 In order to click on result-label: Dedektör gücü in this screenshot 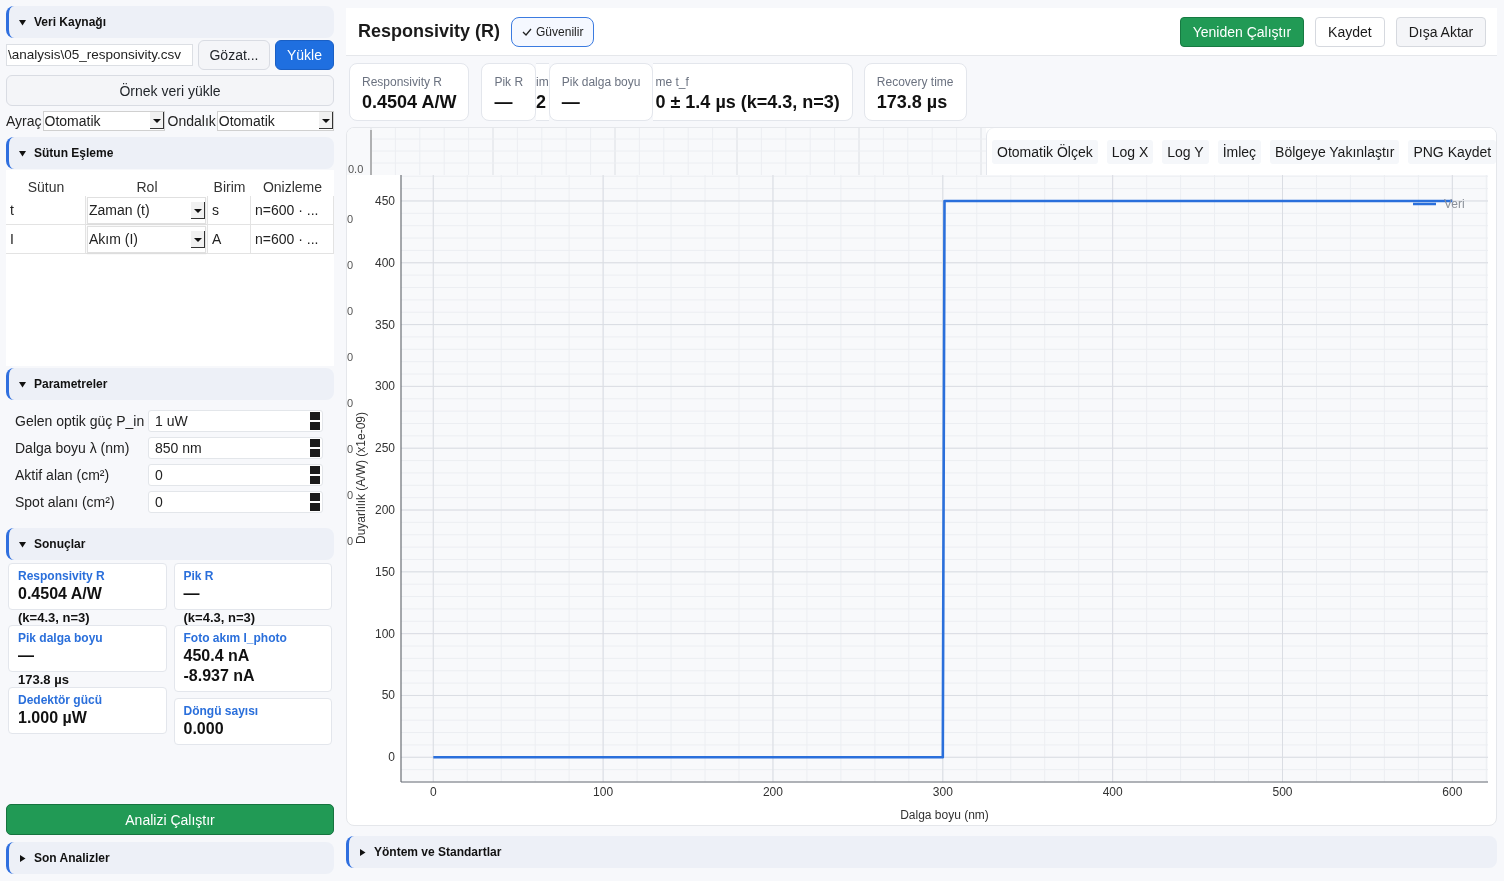, I will do `click(60, 700)`.